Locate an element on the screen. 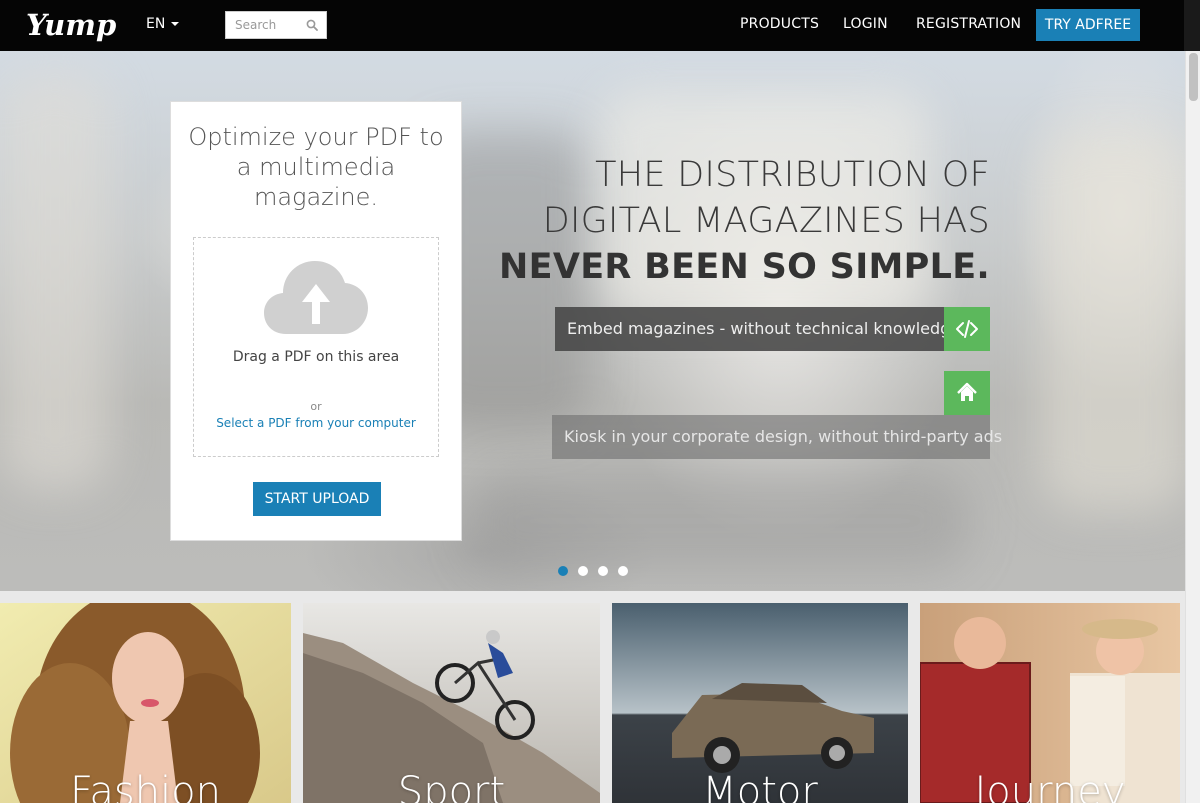 The height and width of the screenshot is (803, 1200). start-upload-button: START UPLOAD is located at coordinates (317, 499).